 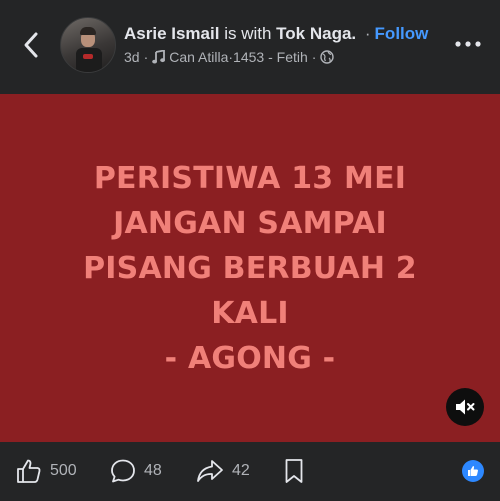 I want to click on more-options-button, so click(x=468, y=44).